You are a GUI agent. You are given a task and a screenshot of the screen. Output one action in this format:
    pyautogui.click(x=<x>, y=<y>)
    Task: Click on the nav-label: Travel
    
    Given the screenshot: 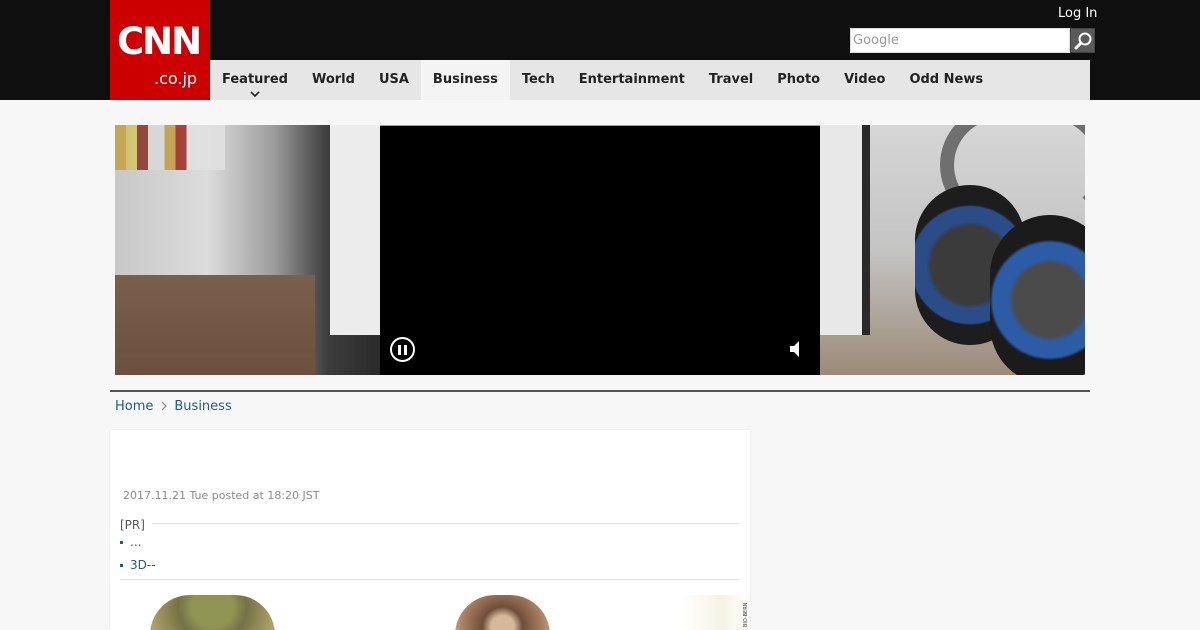 What is the action you would take?
    pyautogui.click(x=731, y=79)
    